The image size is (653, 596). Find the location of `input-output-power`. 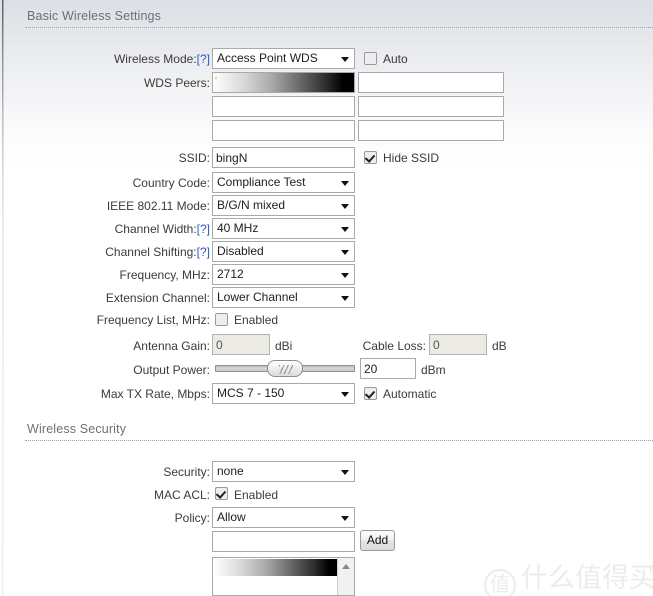

input-output-power is located at coordinates (388, 368).